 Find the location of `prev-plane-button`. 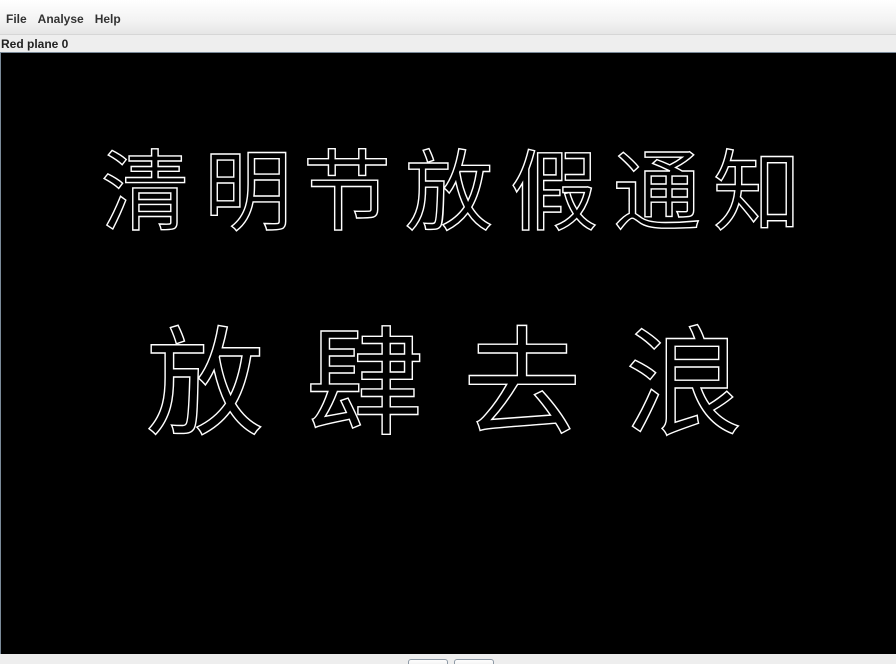

prev-plane-button is located at coordinates (428, 661).